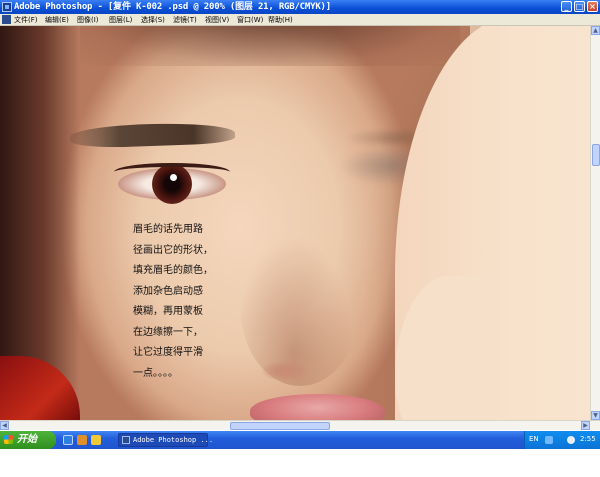 This screenshot has height=477, width=600. Describe the element at coordinates (534, 439) in the screenshot. I see `language-indicator: EN` at that location.